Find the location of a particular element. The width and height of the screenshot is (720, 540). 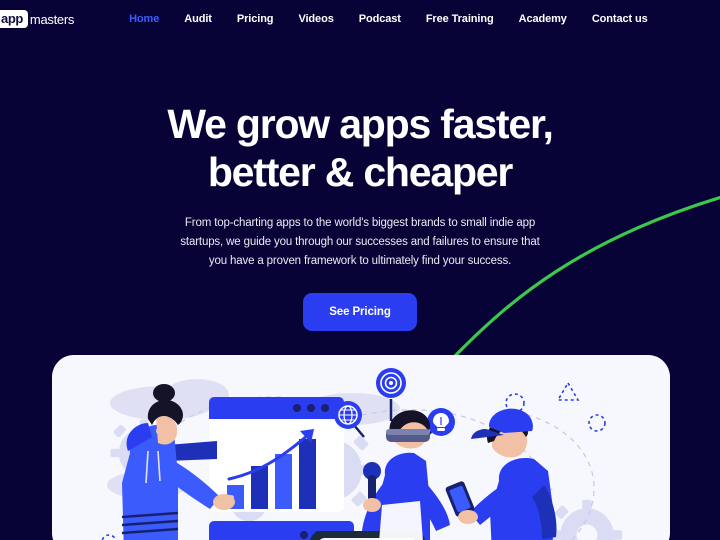

logo-word-masters: masters is located at coordinates (52, 19).